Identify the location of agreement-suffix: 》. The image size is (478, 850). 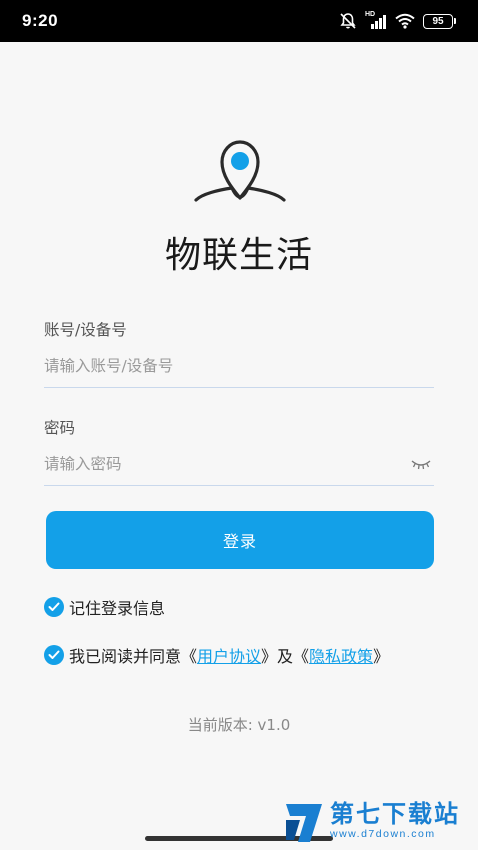
(381, 656).